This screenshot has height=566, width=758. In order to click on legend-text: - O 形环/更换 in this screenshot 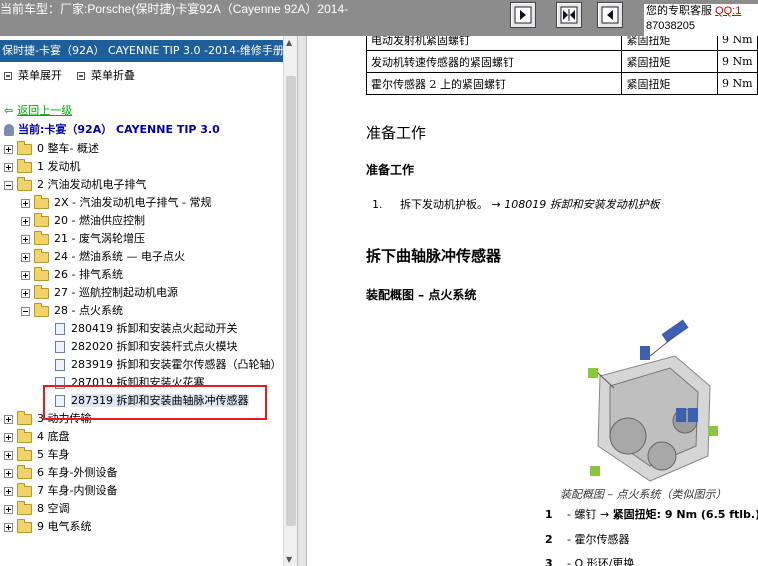, I will do `click(601, 561)`.